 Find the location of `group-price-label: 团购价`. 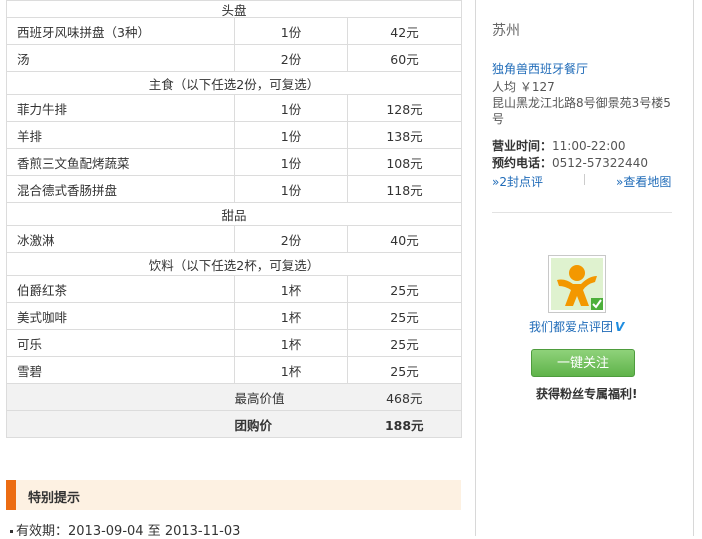

group-price-label: 团购价 is located at coordinates (253, 425).